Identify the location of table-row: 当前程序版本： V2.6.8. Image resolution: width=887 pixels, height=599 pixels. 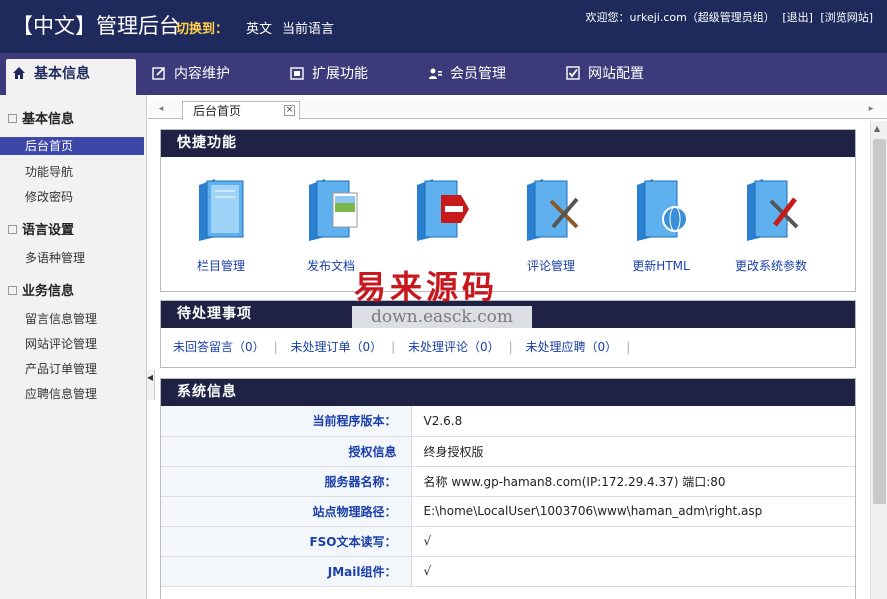
(508, 421).